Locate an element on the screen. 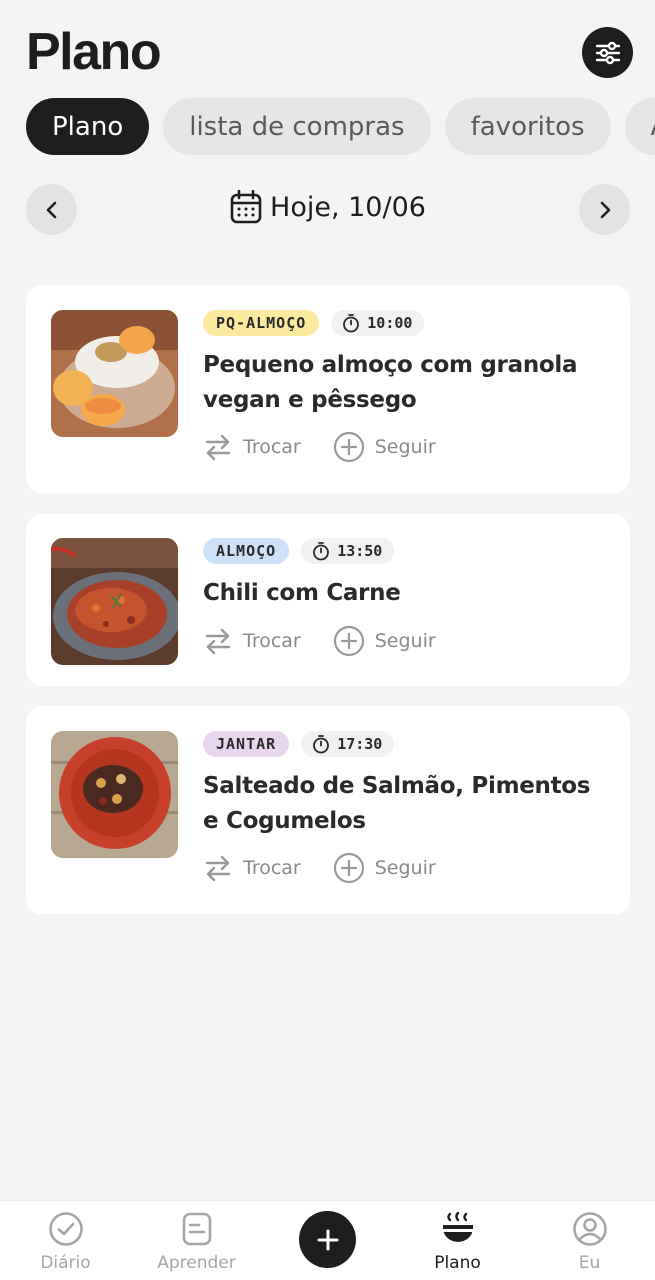 Image resolution: width=655 pixels, height=1280 pixels. bottom-nav: Diário Aprender Plano Eu is located at coordinates (327, 1240).